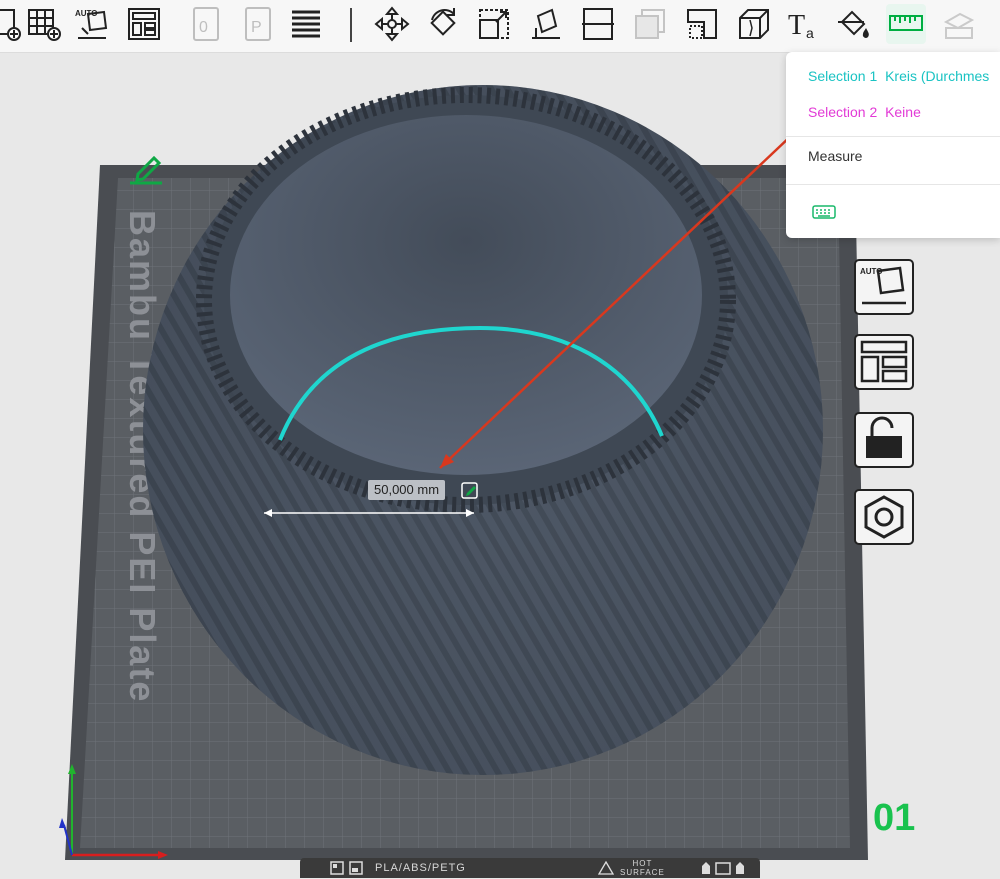 This screenshot has width=1000, height=879. I want to click on mesh-boolean-icon, so click(754, 24).